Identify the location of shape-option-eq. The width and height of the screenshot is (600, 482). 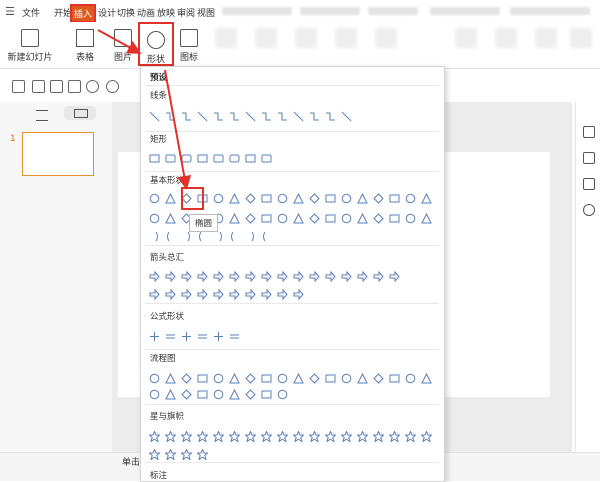
(218, 336).